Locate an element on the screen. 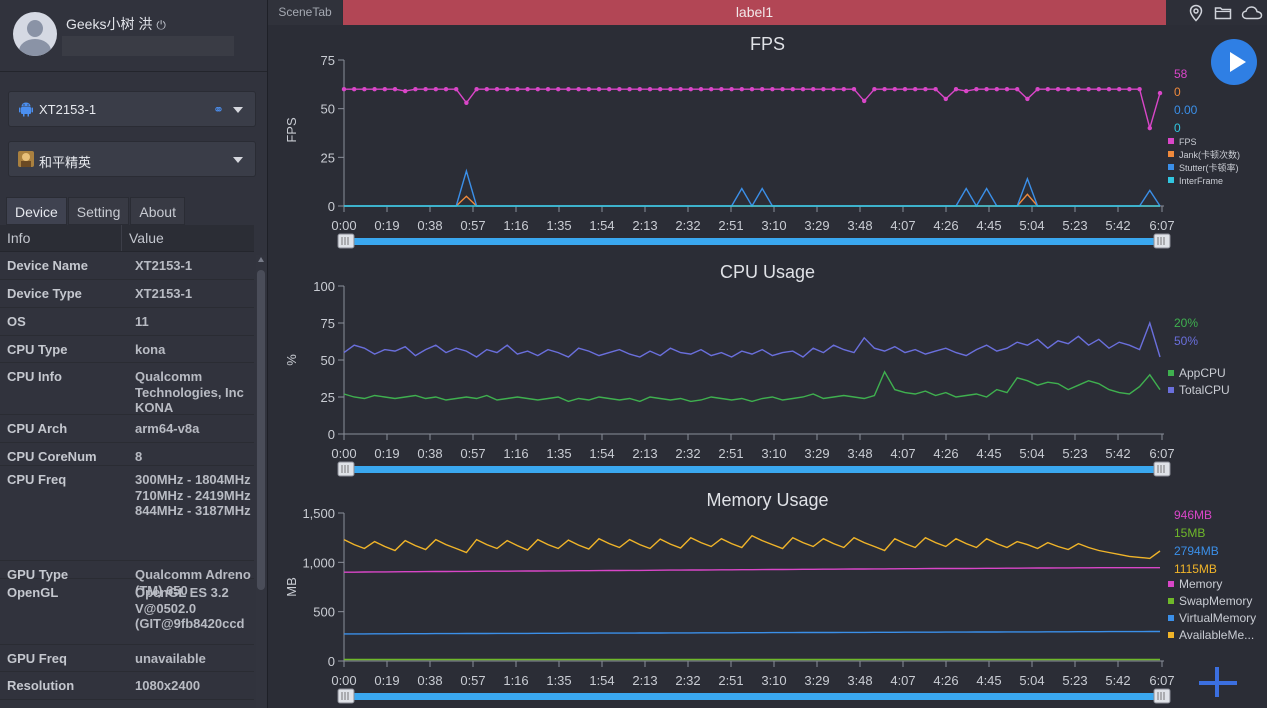 The image size is (1267, 708). x-tick-label: 2:51 is located at coordinates (730, 680).